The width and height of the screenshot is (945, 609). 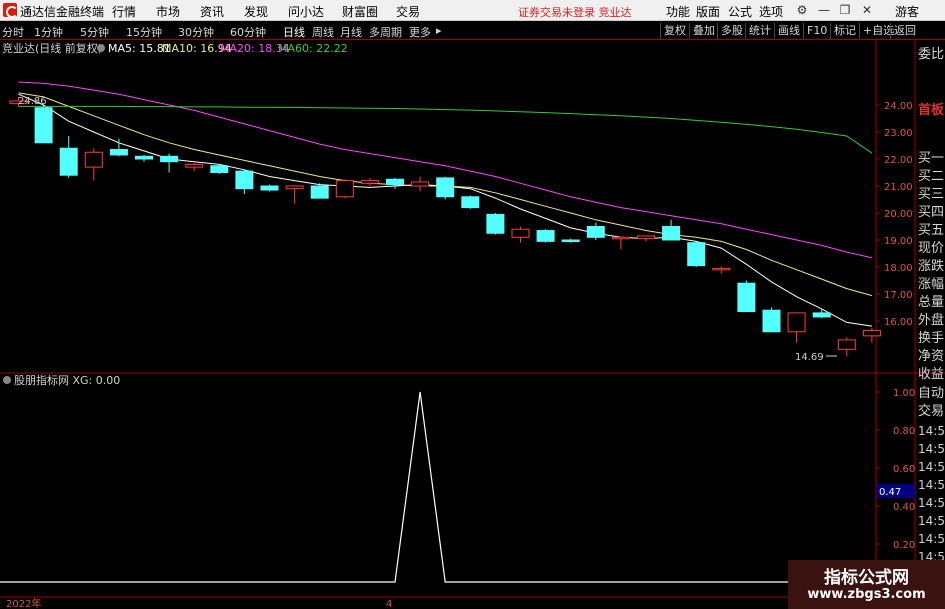 I want to click on close-icon: ✕, so click(x=867, y=10).